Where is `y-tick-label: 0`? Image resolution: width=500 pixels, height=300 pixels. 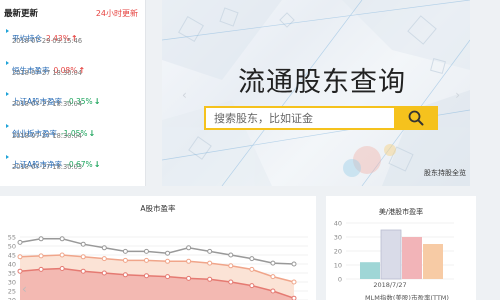 y-tick-label: 0 is located at coordinates (340, 280).